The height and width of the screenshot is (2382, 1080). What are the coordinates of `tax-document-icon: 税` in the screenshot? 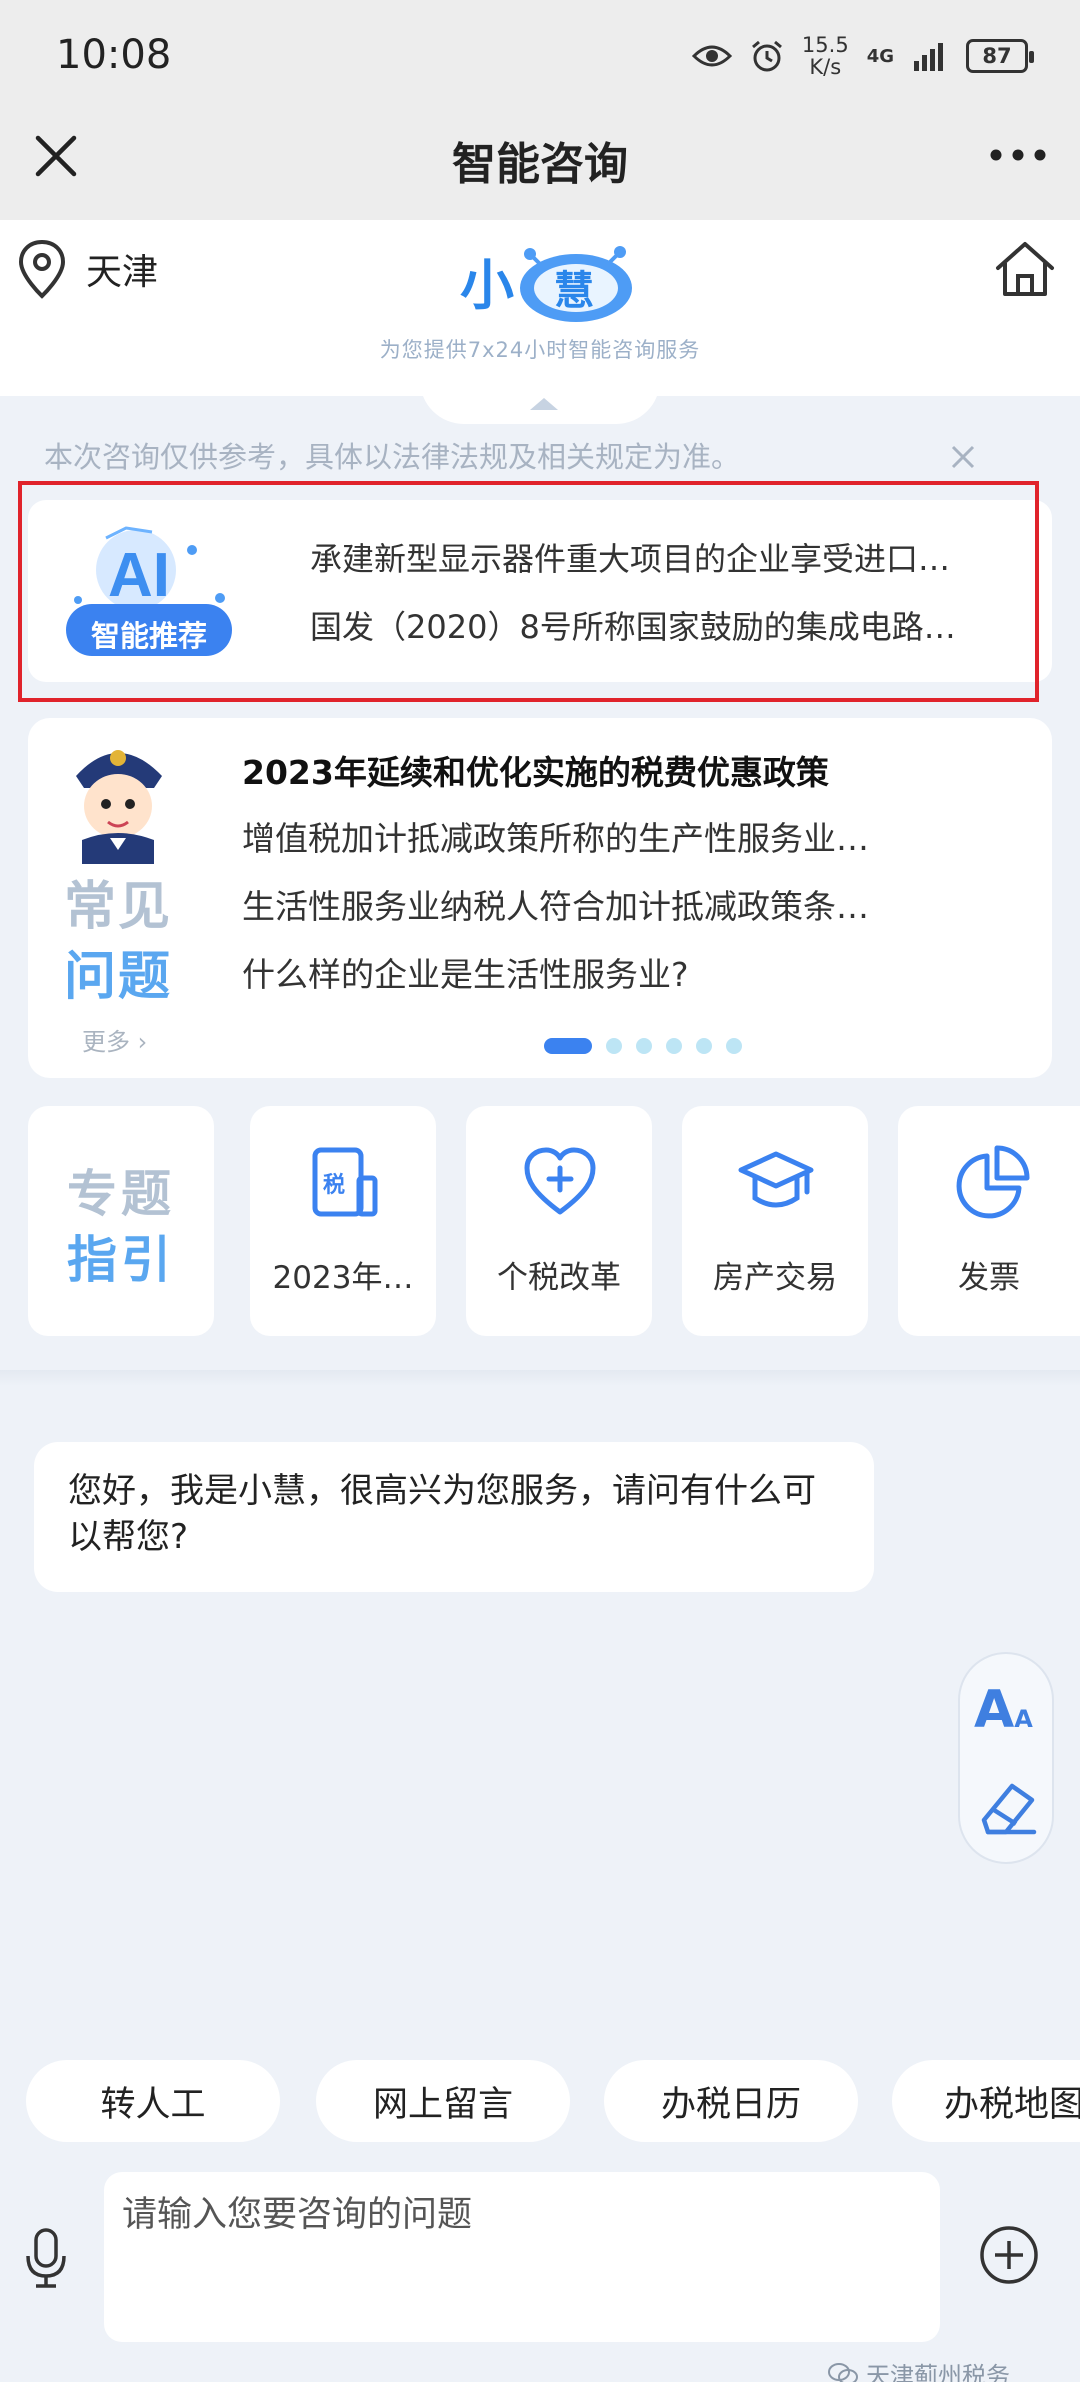 It's located at (345, 1182).